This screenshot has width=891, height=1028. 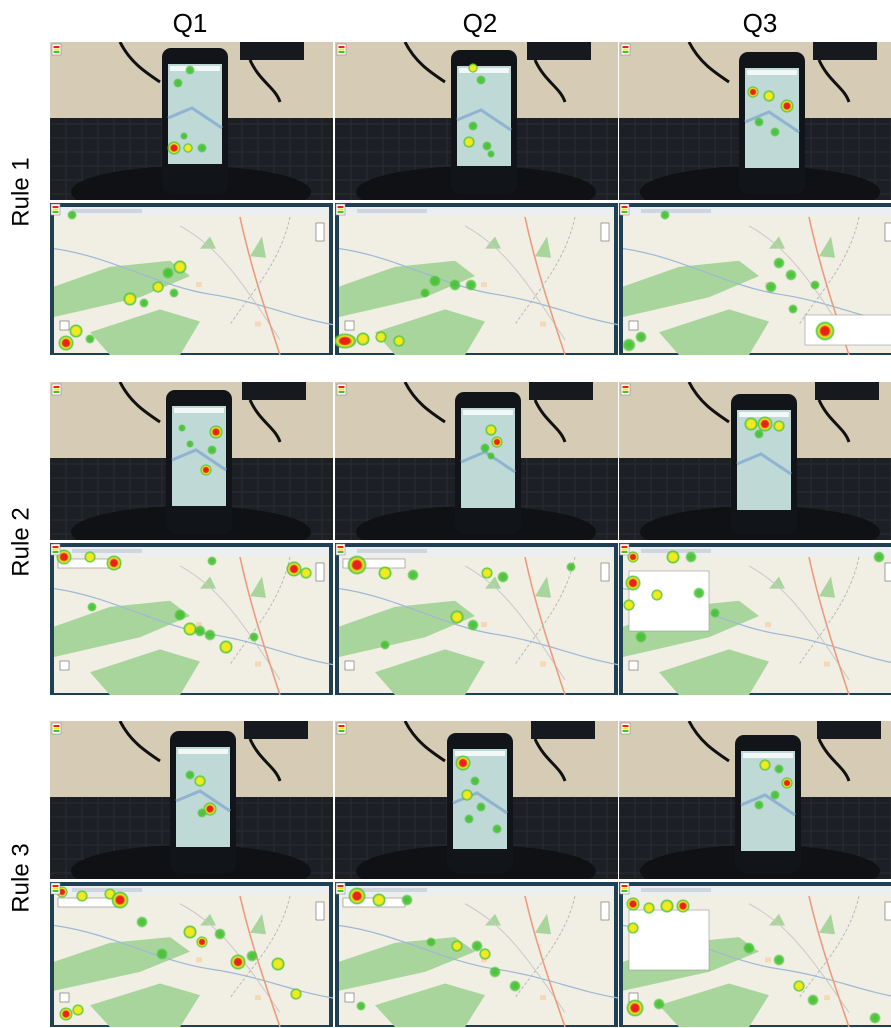 I want to click on row-label: Rule 2, so click(x=21, y=542).